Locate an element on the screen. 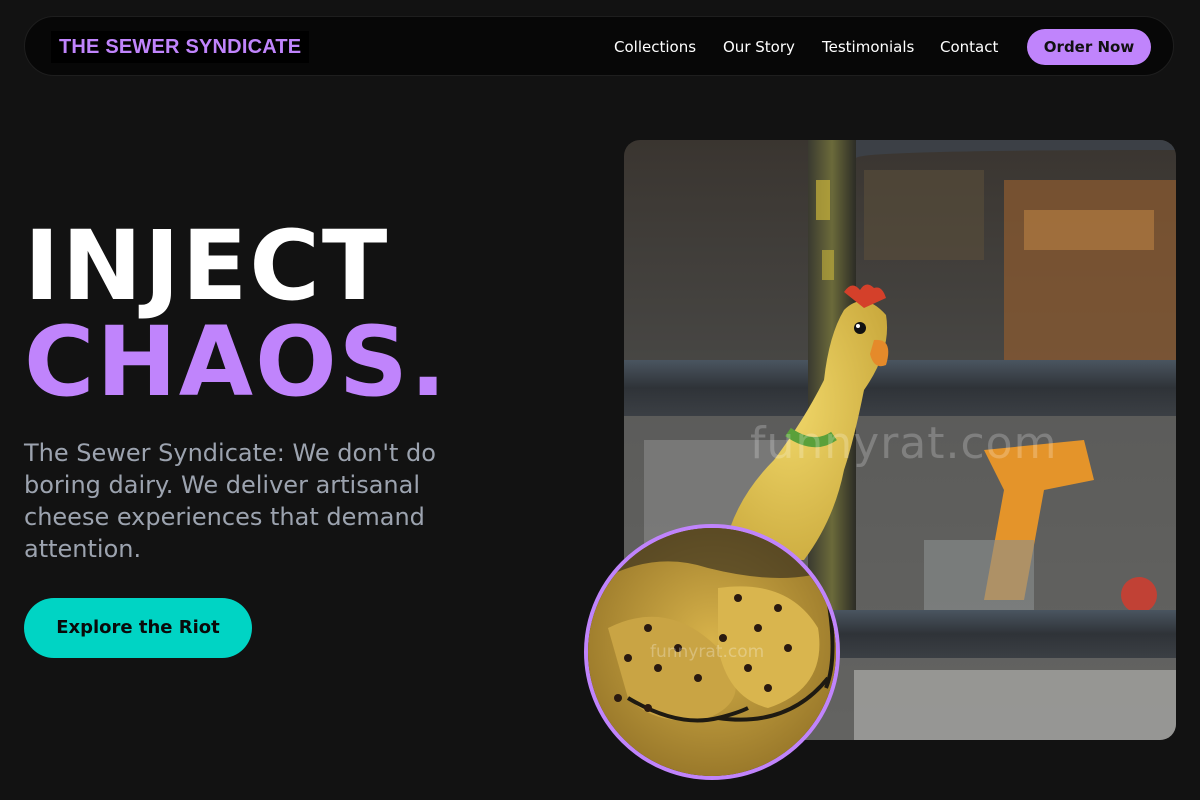  nav-link-our-story: Our Story is located at coordinates (759, 47).